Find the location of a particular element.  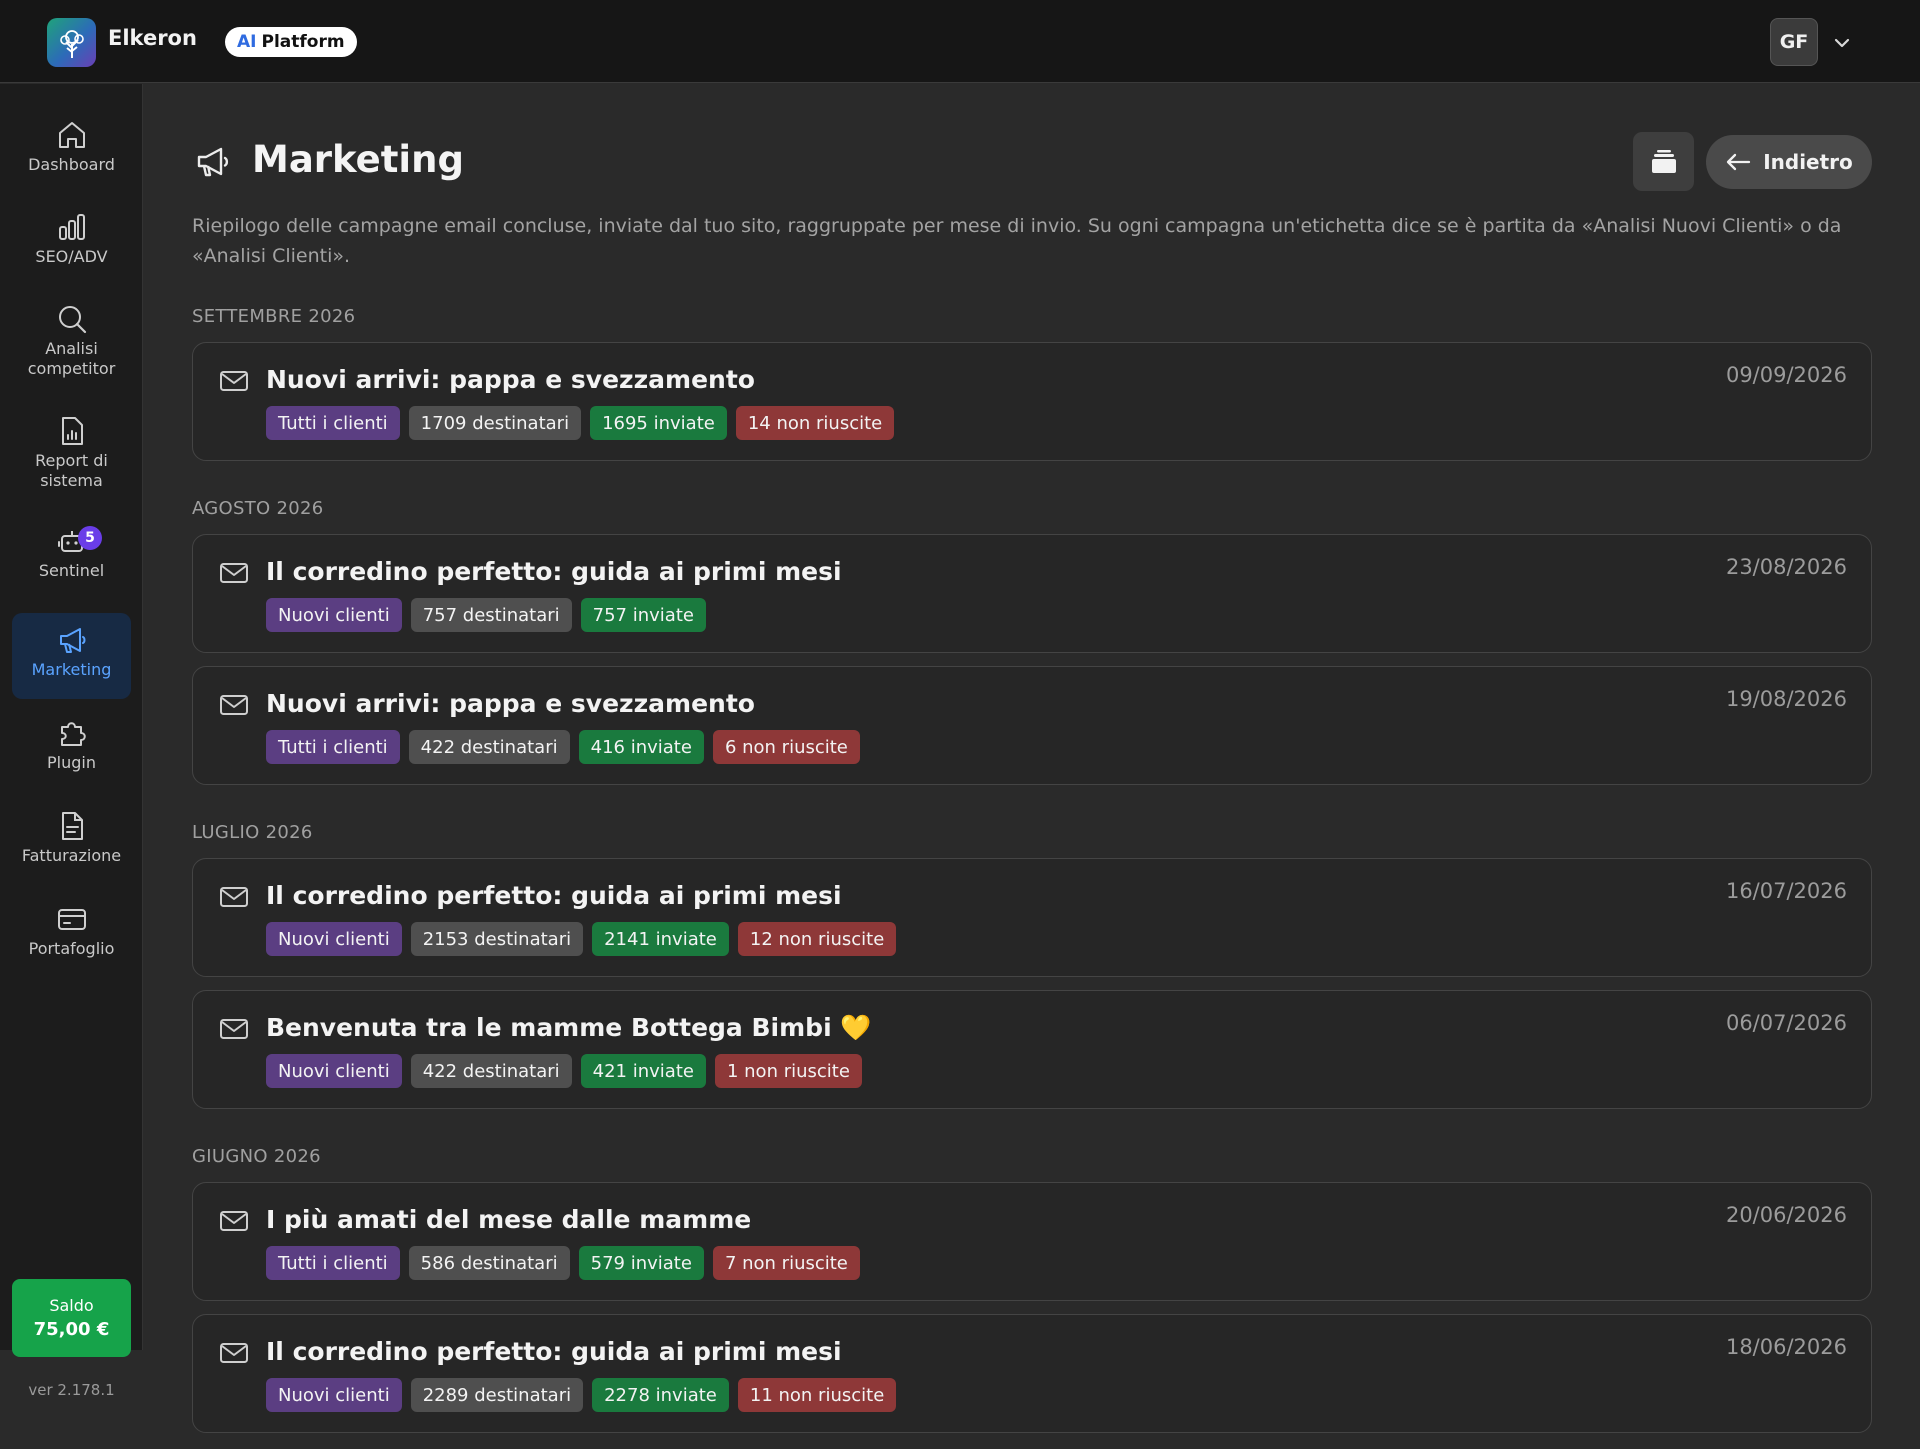

saldo-label: Saldo is located at coordinates (71, 1305).